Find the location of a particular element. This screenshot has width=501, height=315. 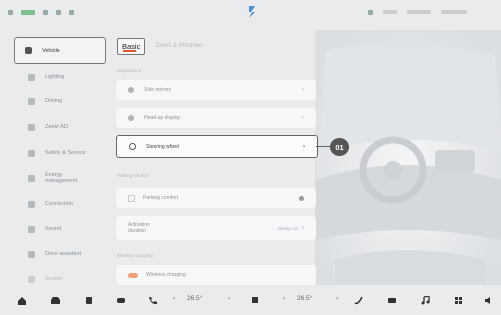

steering-wheel-icon is located at coordinates (132, 146).